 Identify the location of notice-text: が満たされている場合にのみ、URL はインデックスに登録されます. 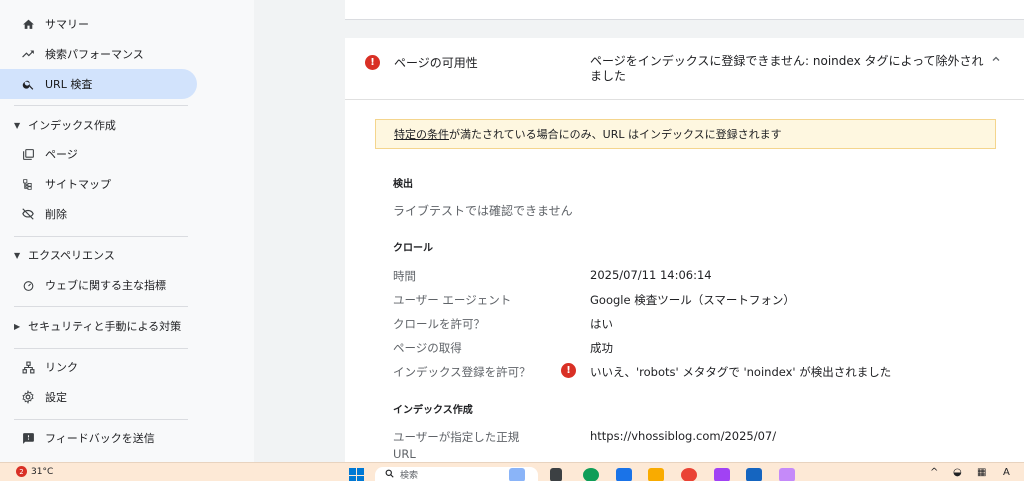
(615, 134).